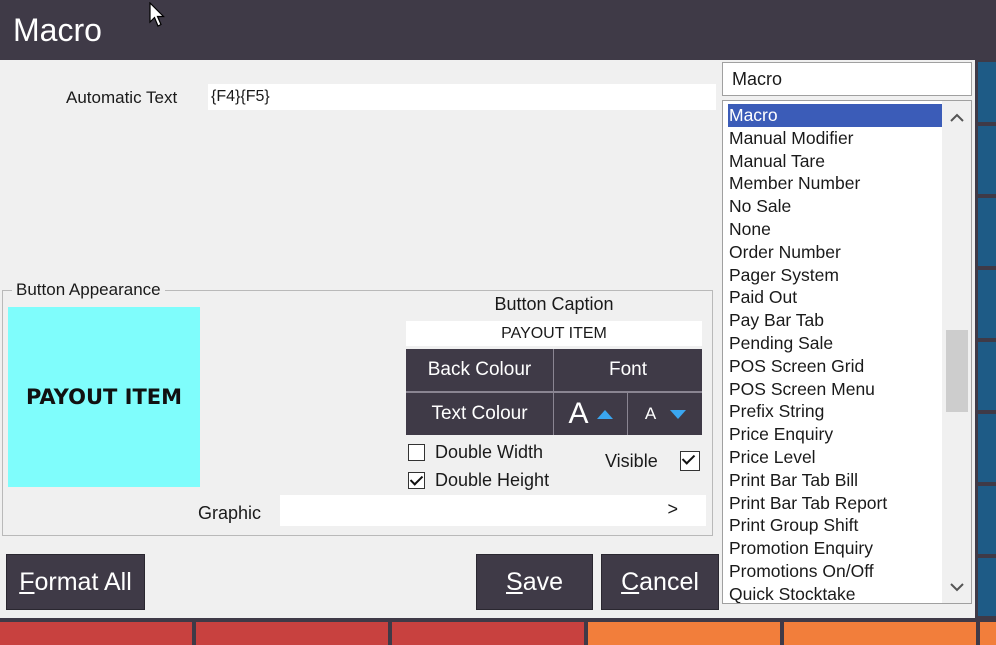  What do you see at coordinates (489, 452) in the screenshot?
I see `double-width-label: Double Width` at bounding box center [489, 452].